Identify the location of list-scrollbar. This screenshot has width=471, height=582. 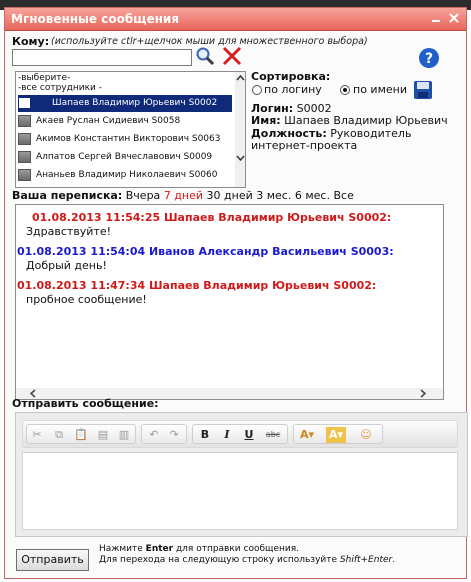
(240, 129).